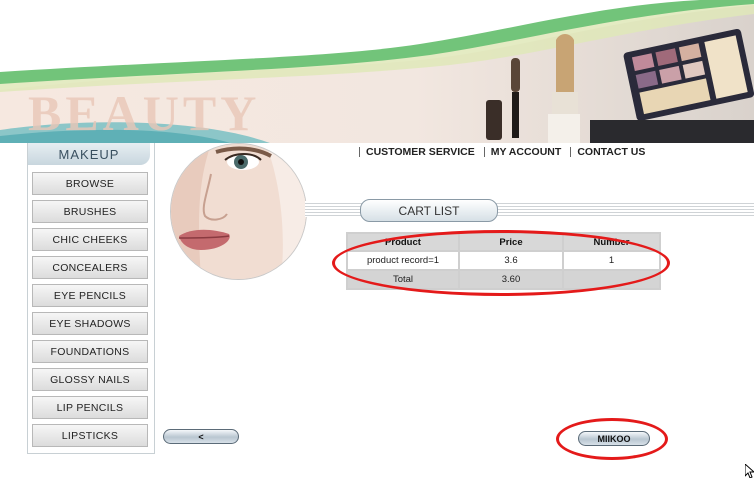 Image resolution: width=754 pixels, height=479 pixels. Describe the element at coordinates (511, 279) in the screenshot. I see `total-value: 3.60` at that location.